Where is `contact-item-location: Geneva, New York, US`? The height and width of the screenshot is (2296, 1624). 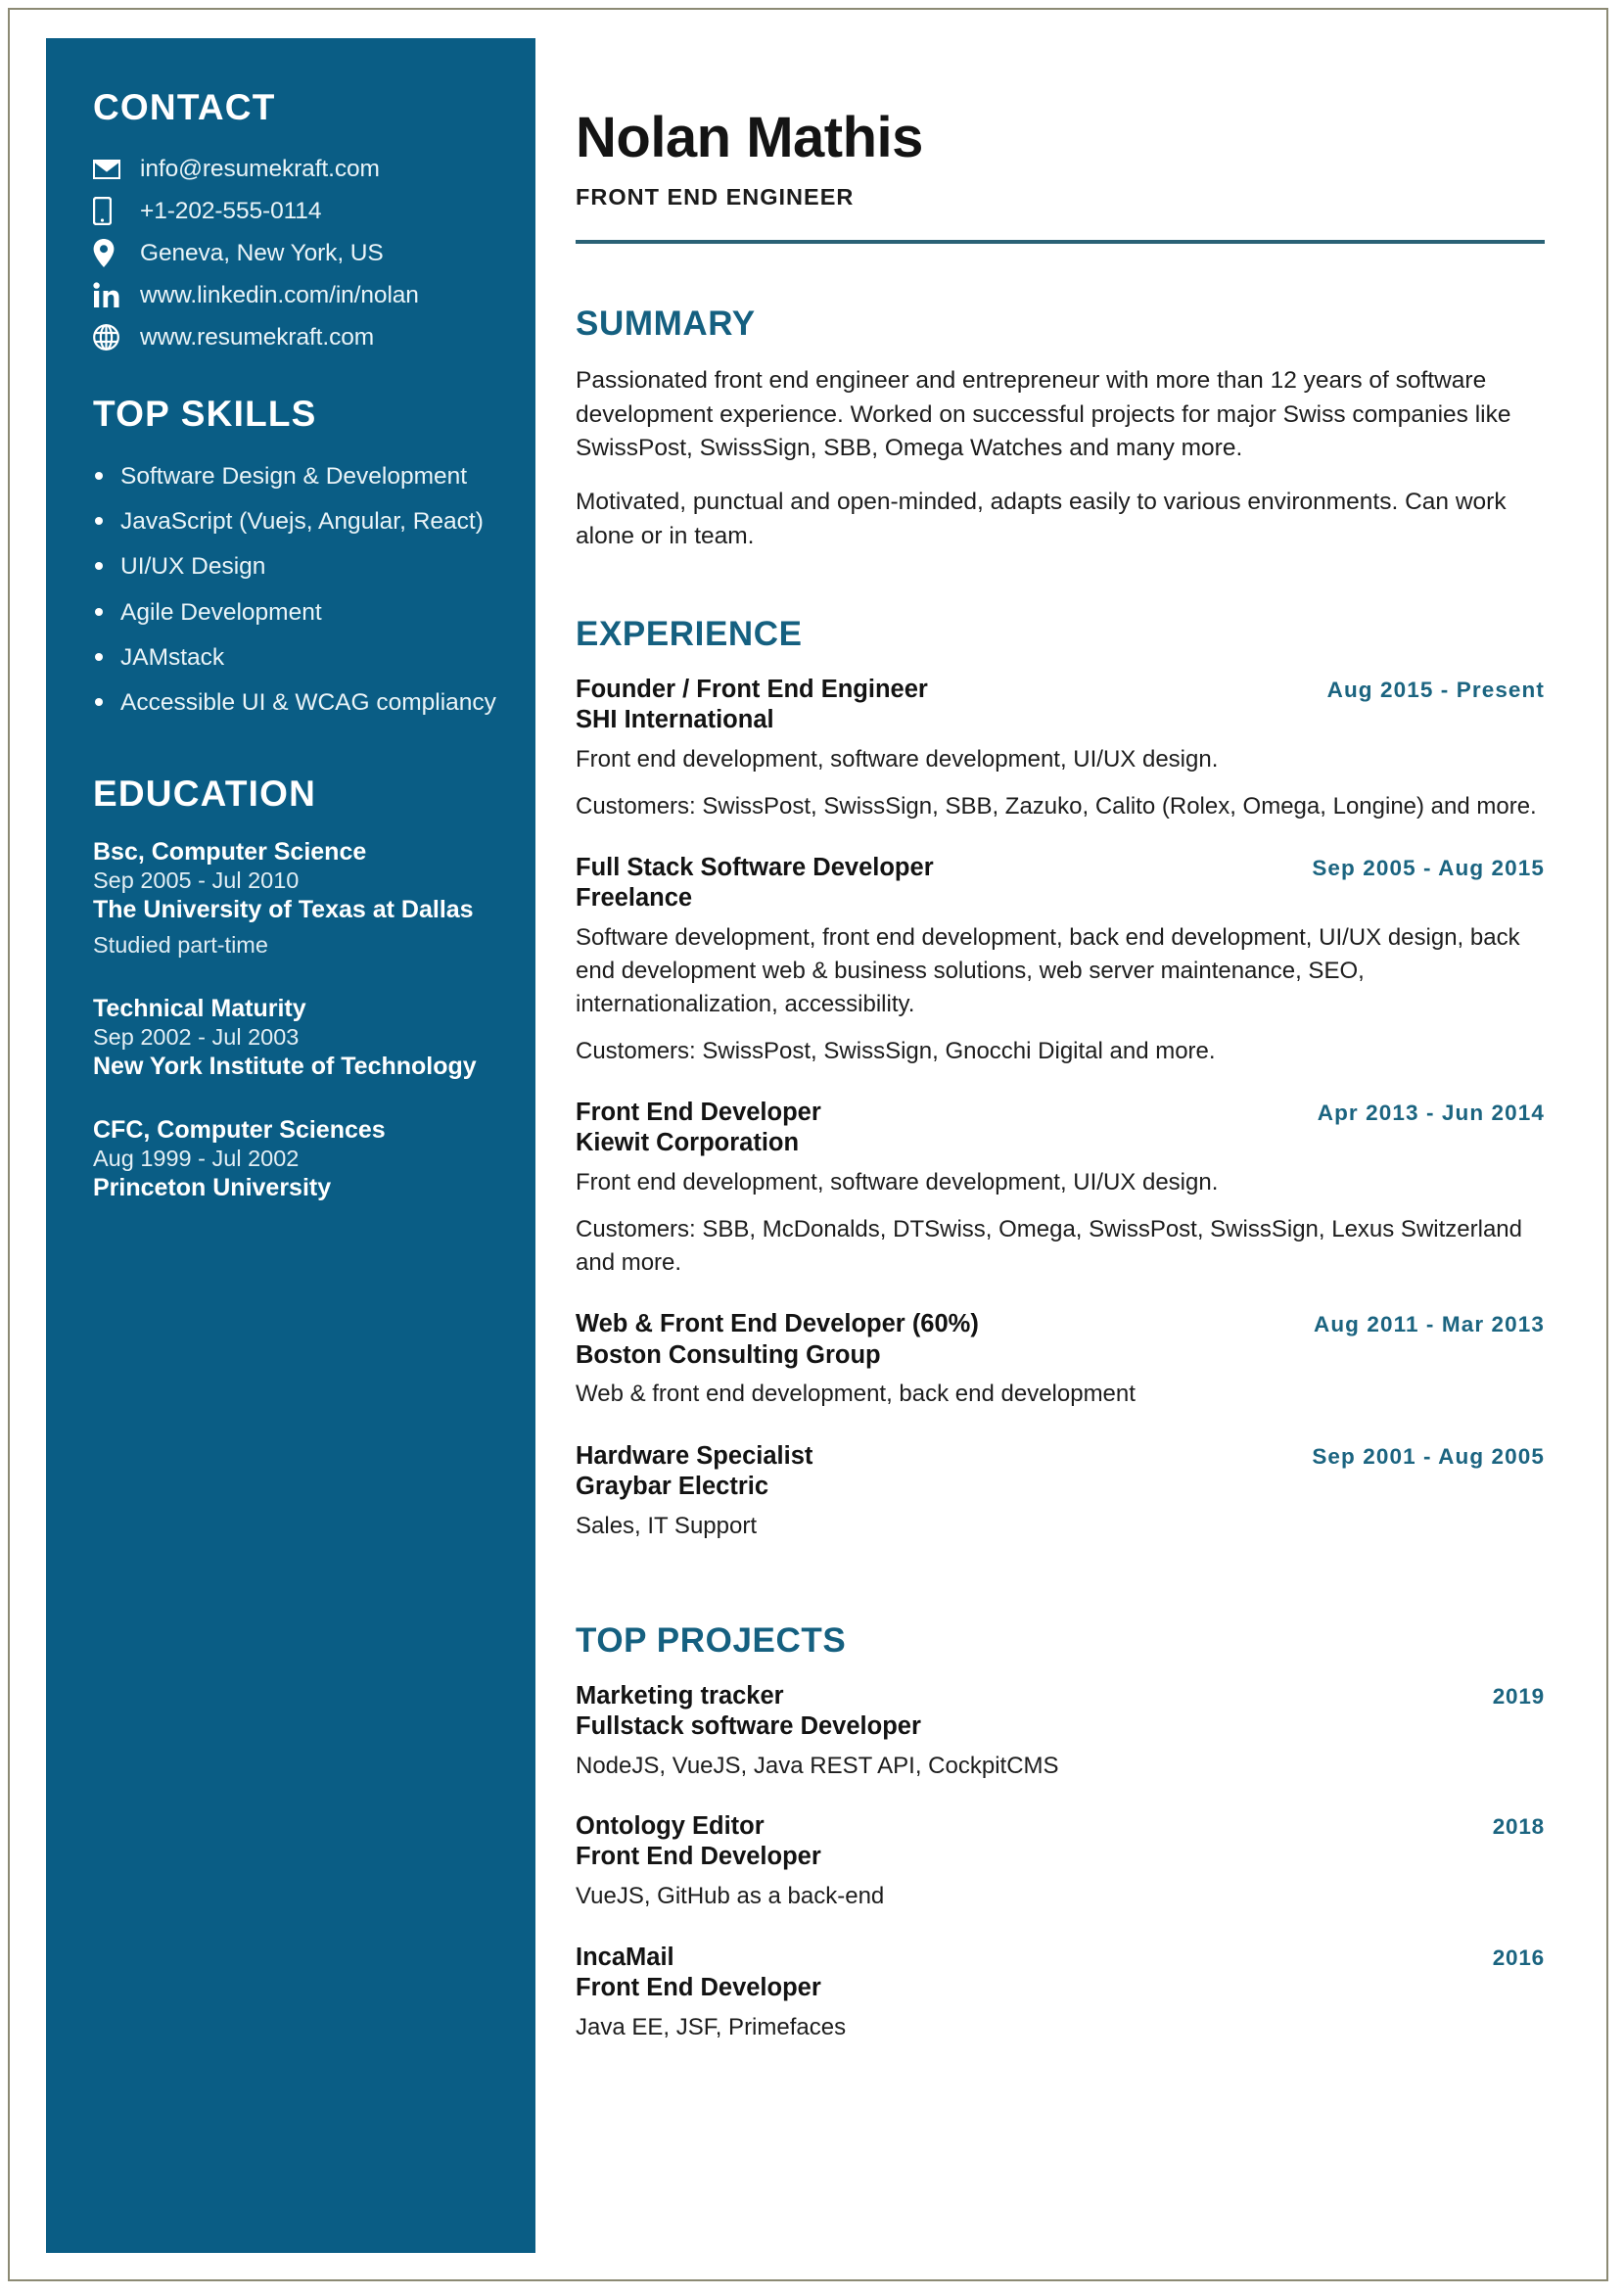
contact-item-location: Geneva, New York, US is located at coordinates (297, 253).